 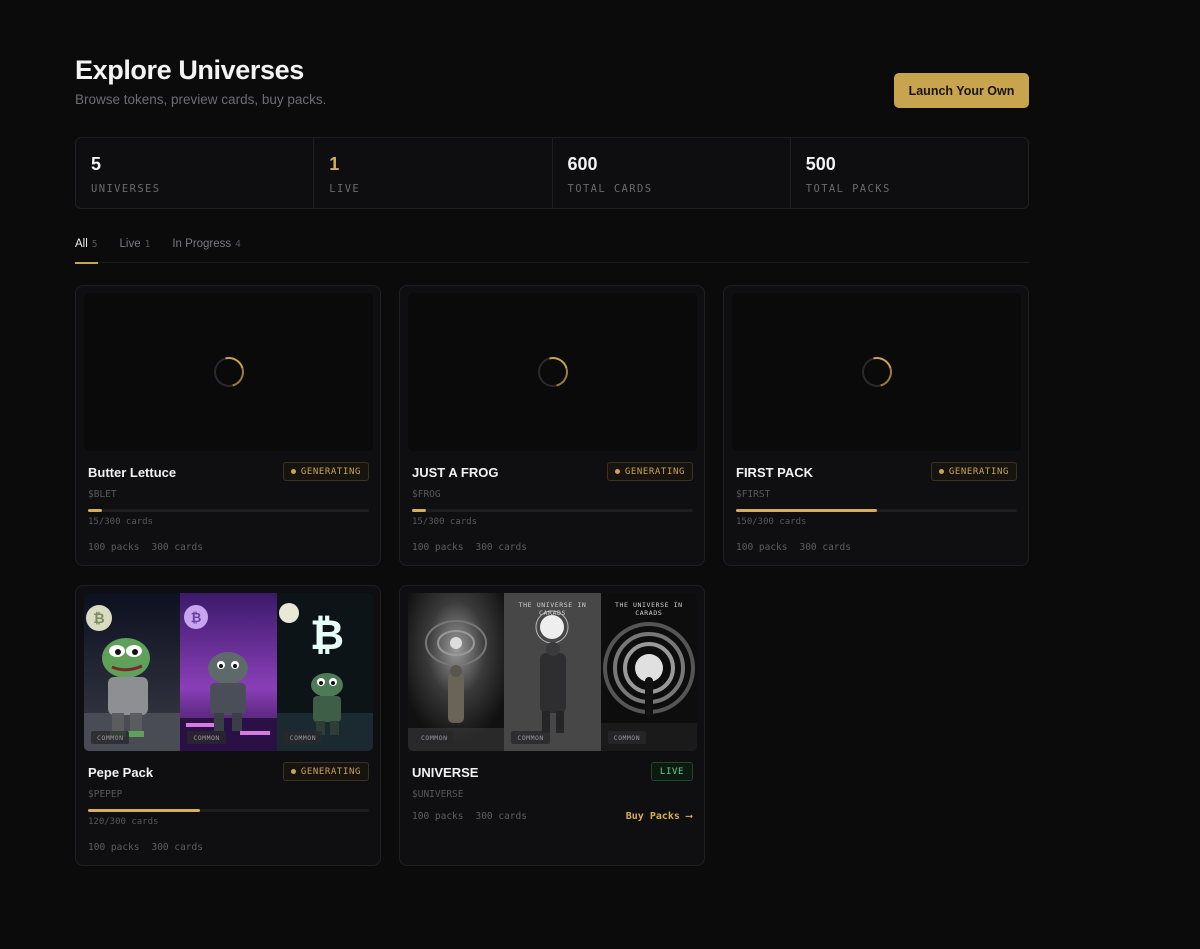 What do you see at coordinates (445, 772) in the screenshot?
I see `card-name: UNIVERSE` at bounding box center [445, 772].